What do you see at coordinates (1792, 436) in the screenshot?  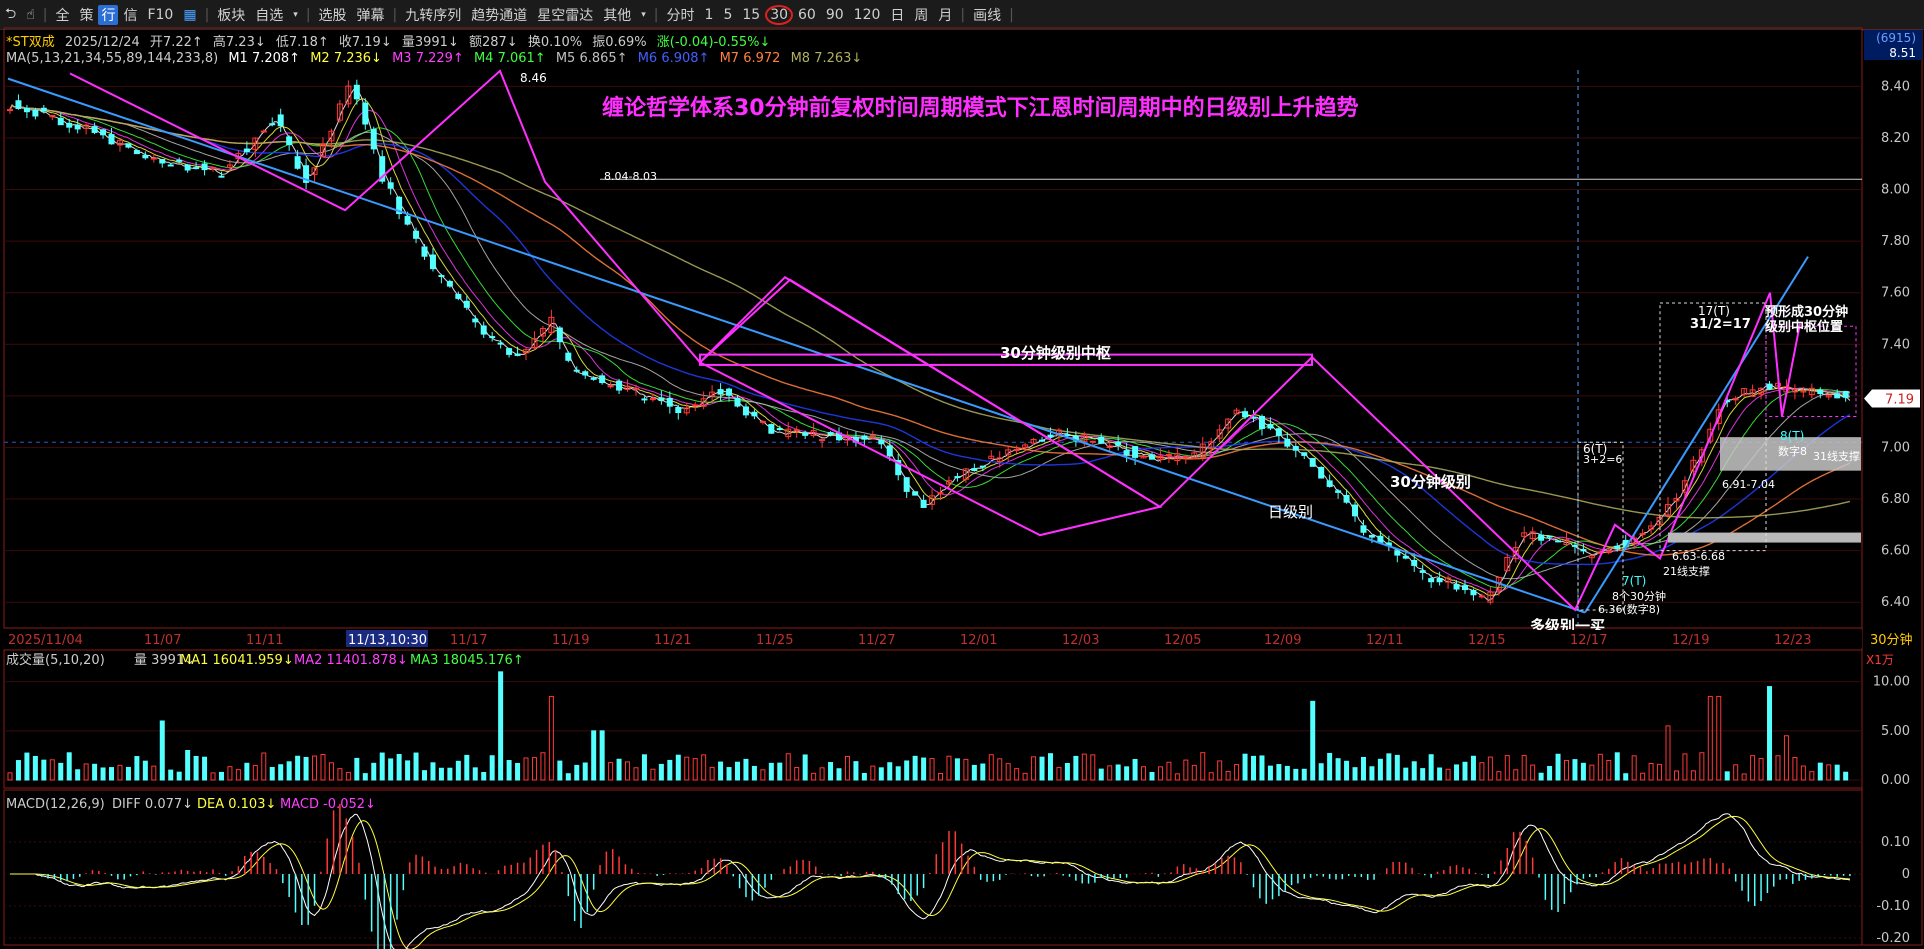 I see `t8-label: 8(T)` at bounding box center [1792, 436].